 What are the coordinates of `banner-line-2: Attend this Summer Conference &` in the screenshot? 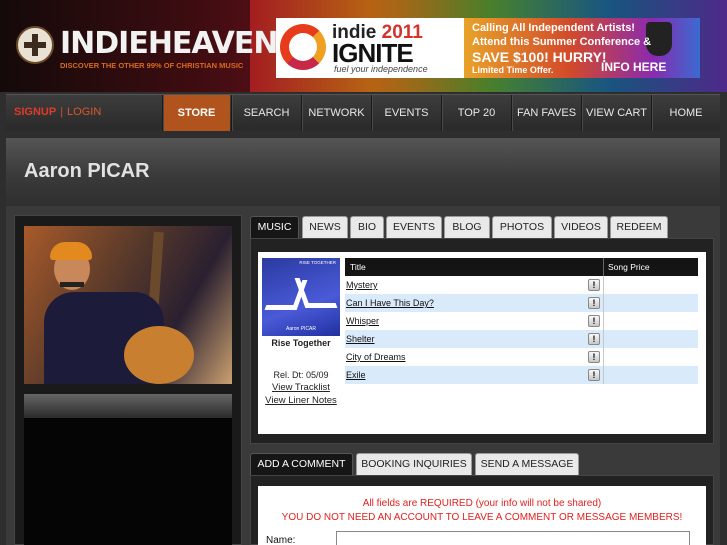 It's located at (562, 42).